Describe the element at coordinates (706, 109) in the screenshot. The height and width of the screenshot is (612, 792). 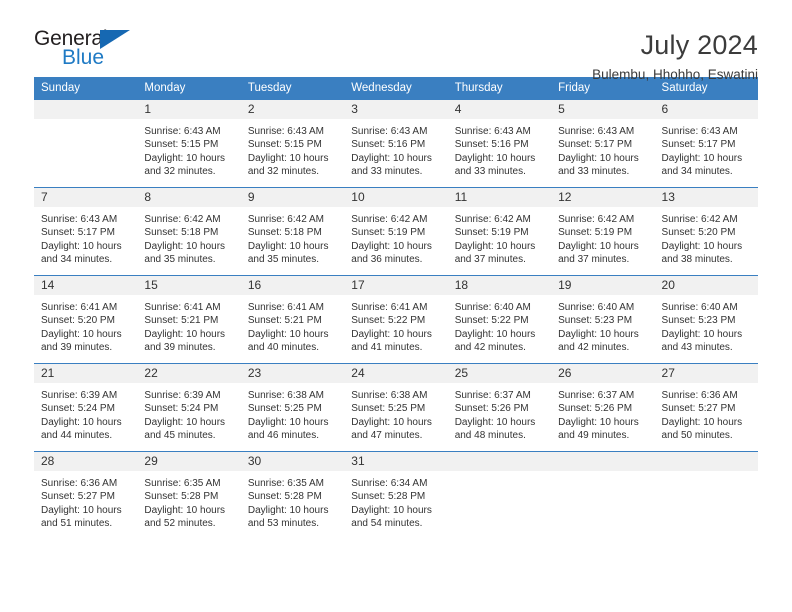
I see `day-number: 6` at that location.